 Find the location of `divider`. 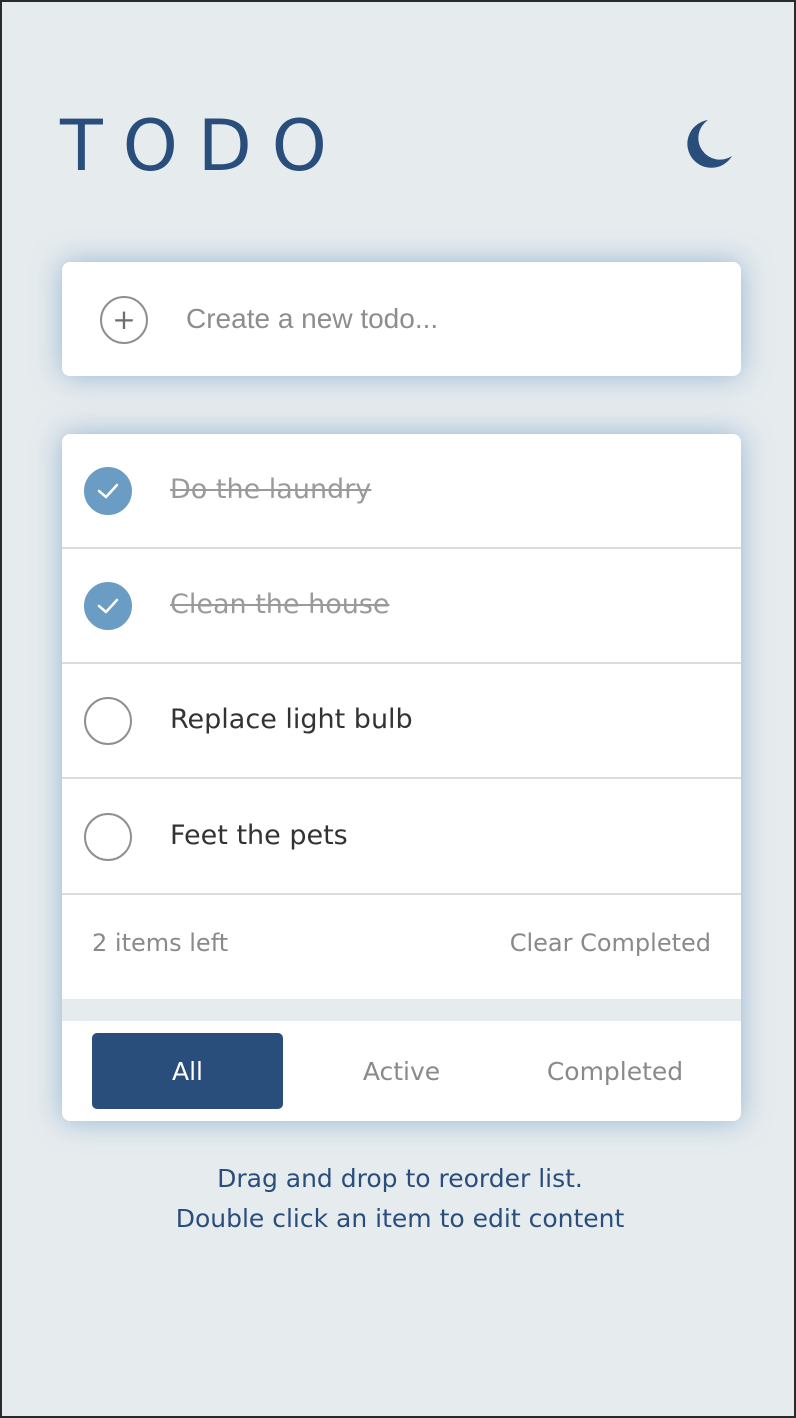

divider is located at coordinates (401, 1010).